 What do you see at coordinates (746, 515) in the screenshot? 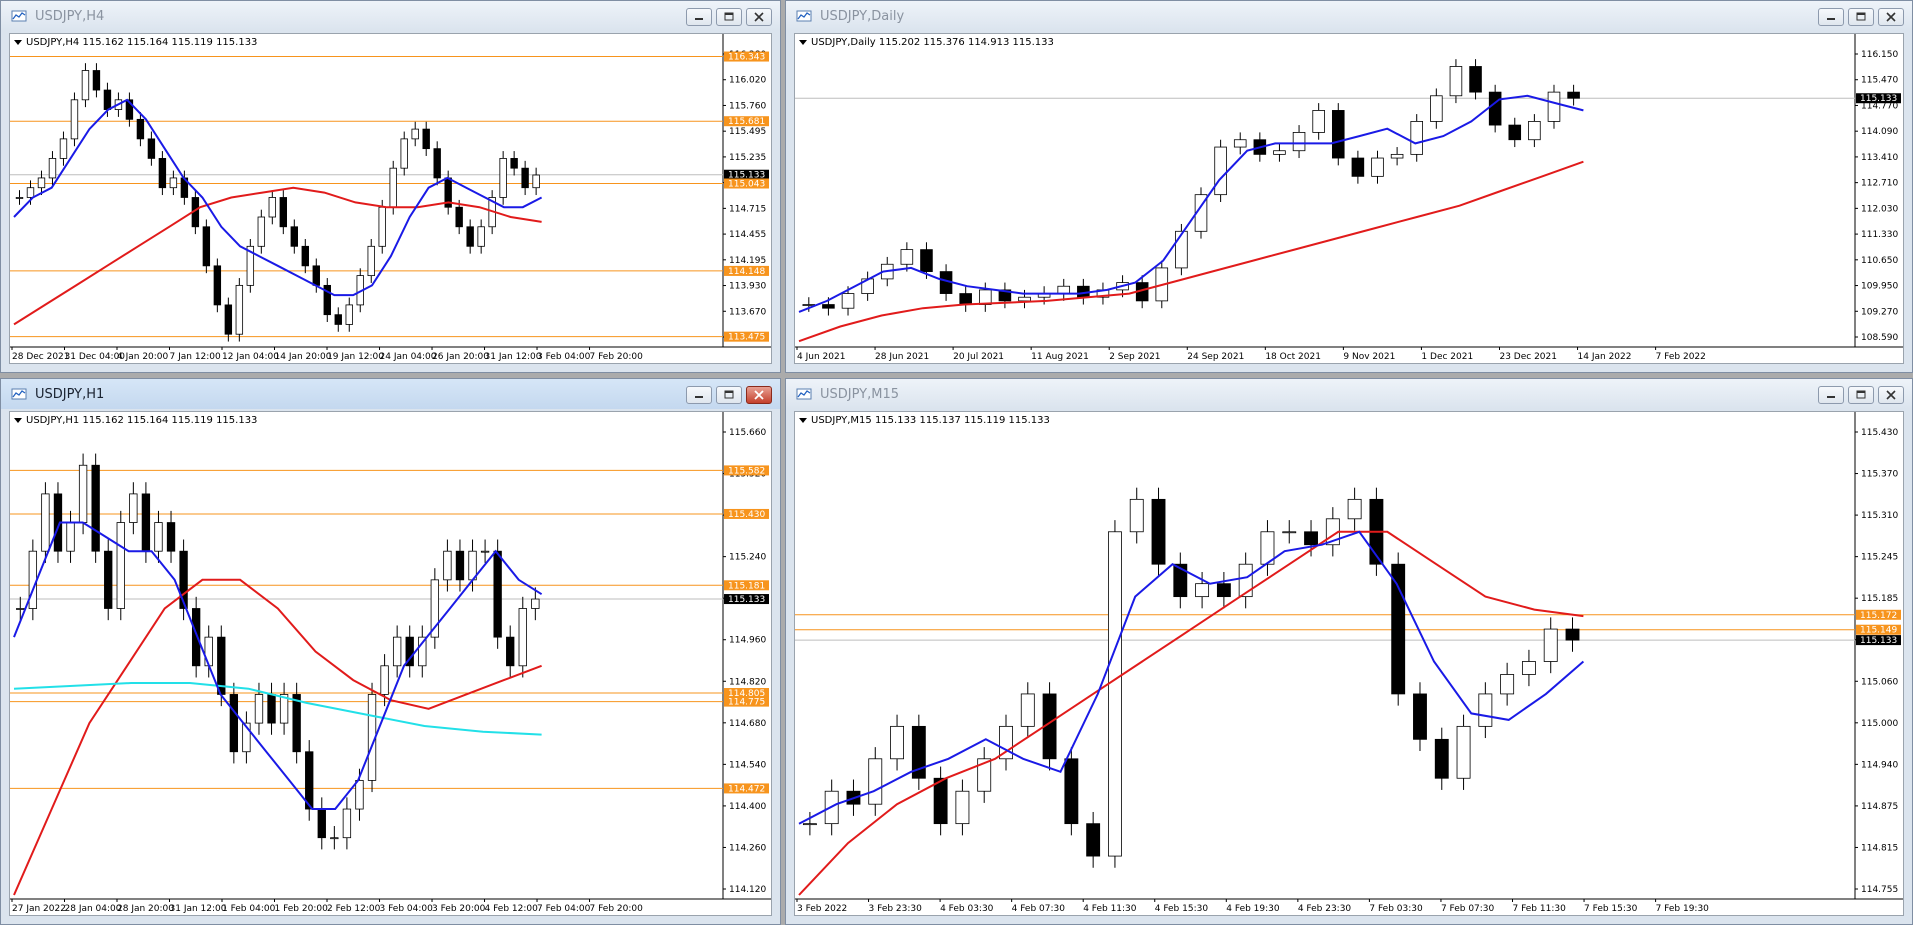
I see `price-label-value: 115.430` at bounding box center [746, 515].